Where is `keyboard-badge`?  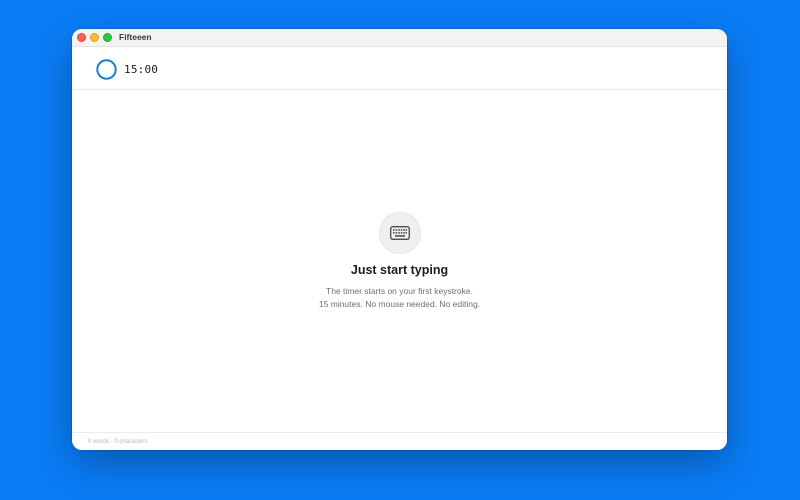 keyboard-badge is located at coordinates (400, 233).